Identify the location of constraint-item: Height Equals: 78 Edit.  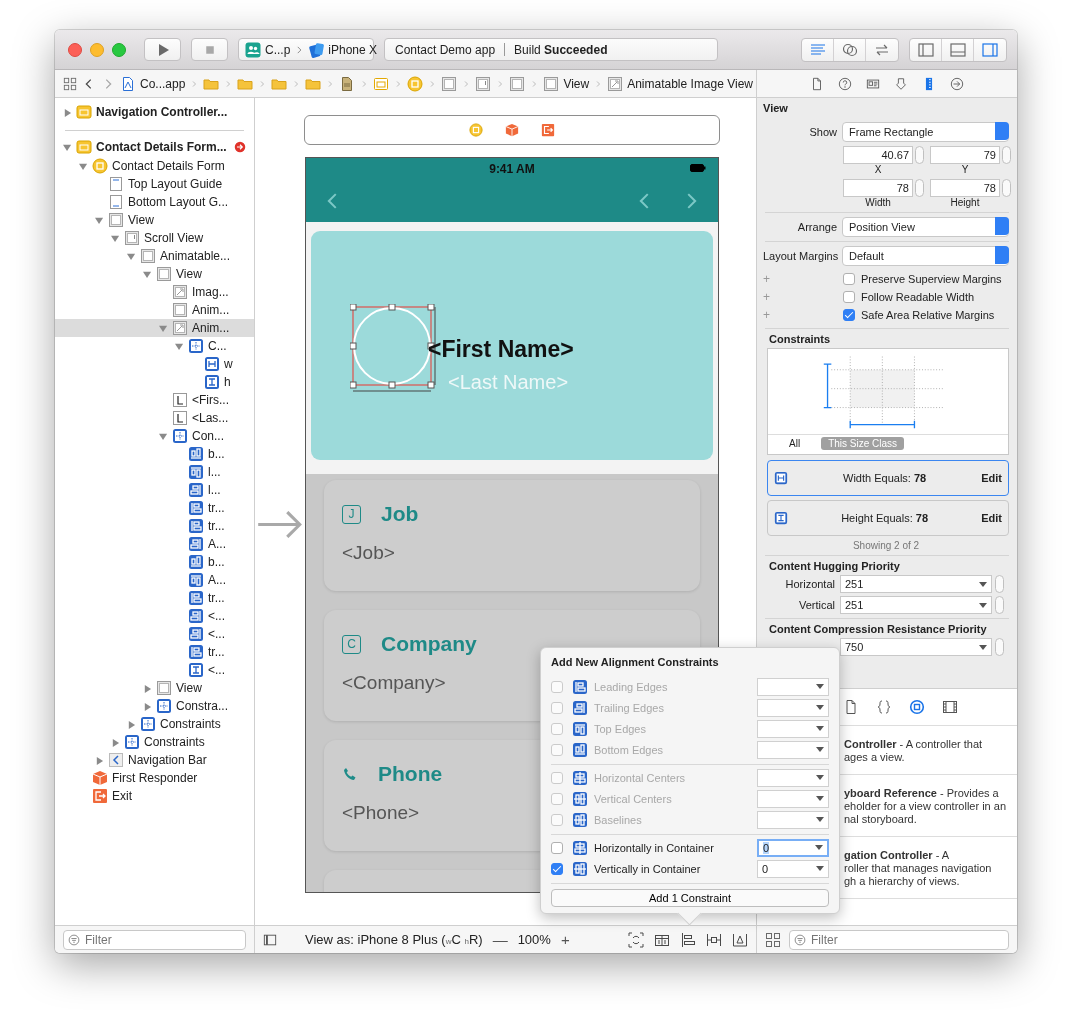
(888, 518).